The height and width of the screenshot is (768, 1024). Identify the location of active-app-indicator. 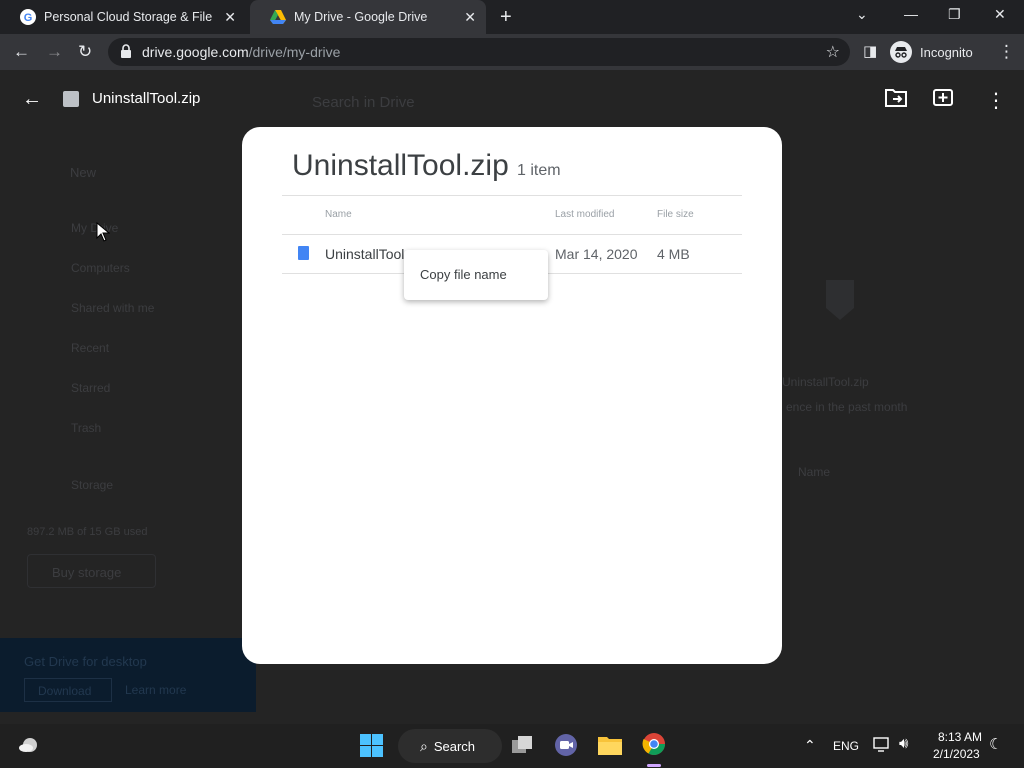
(654, 765).